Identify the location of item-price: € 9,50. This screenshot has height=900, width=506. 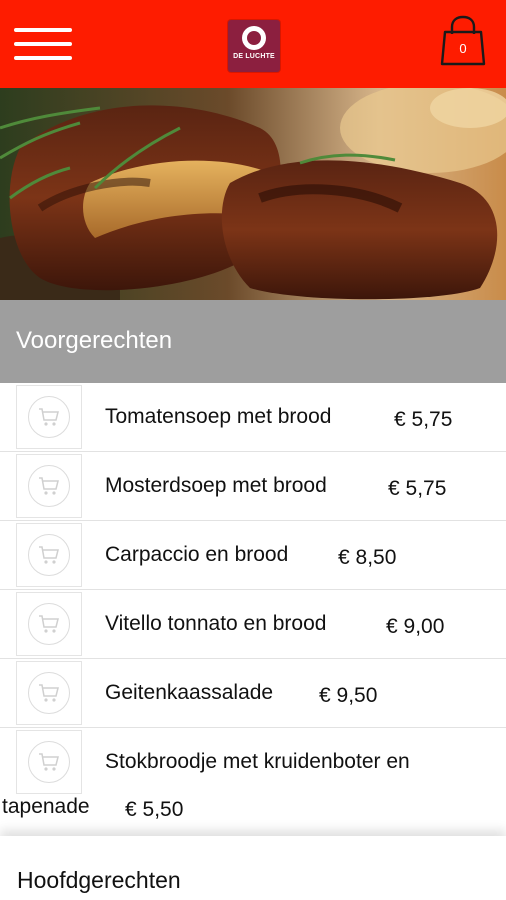
(348, 695).